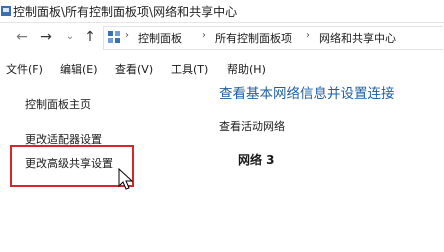 The image size is (444, 252). I want to click on chevron-down-icon: ⌄, so click(70, 37).